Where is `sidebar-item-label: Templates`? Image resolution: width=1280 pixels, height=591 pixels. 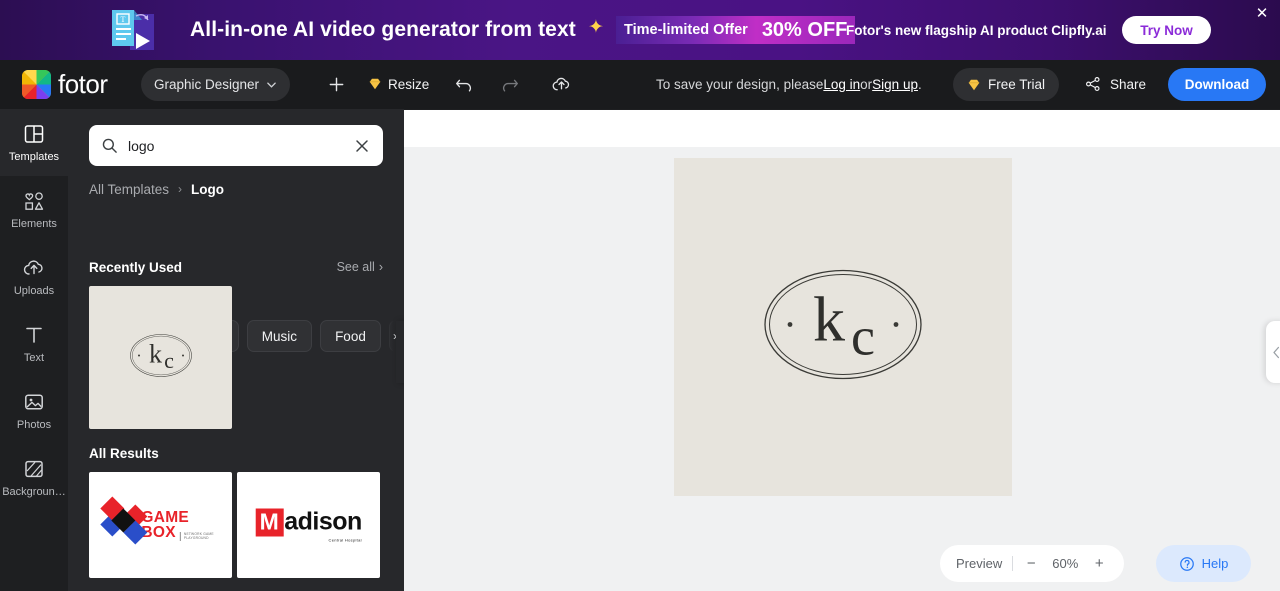 sidebar-item-label: Templates is located at coordinates (34, 157).